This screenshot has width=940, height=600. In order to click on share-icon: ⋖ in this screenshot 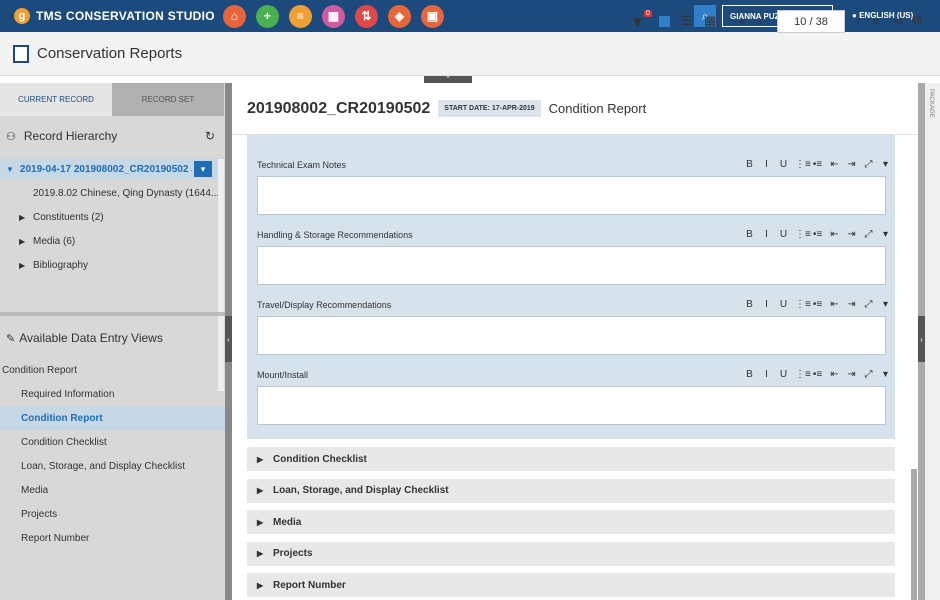, I will do `click(898, 21)`.